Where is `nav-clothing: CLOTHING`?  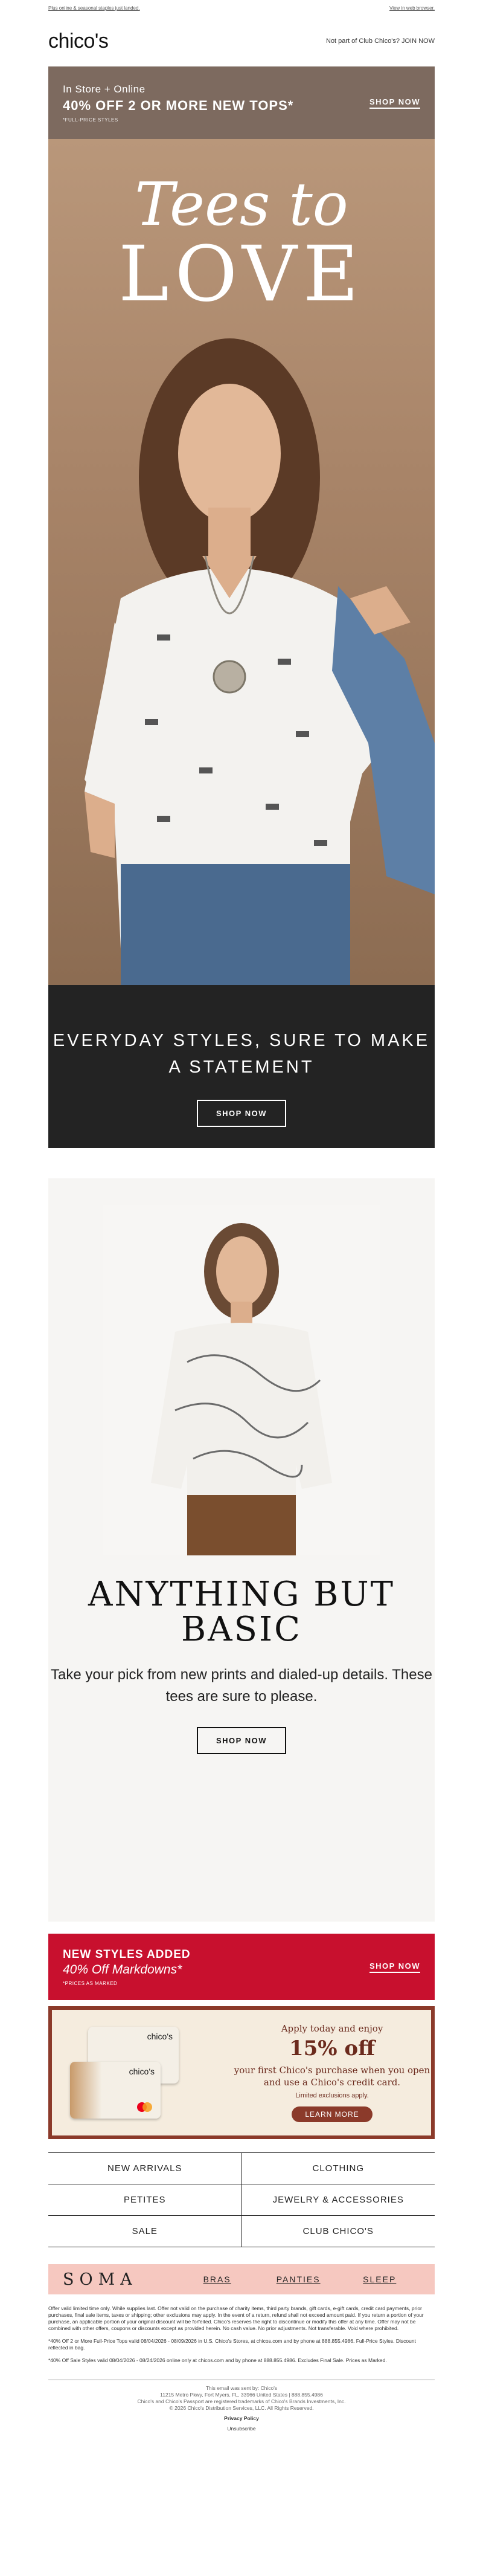 nav-clothing: CLOTHING is located at coordinates (338, 2168).